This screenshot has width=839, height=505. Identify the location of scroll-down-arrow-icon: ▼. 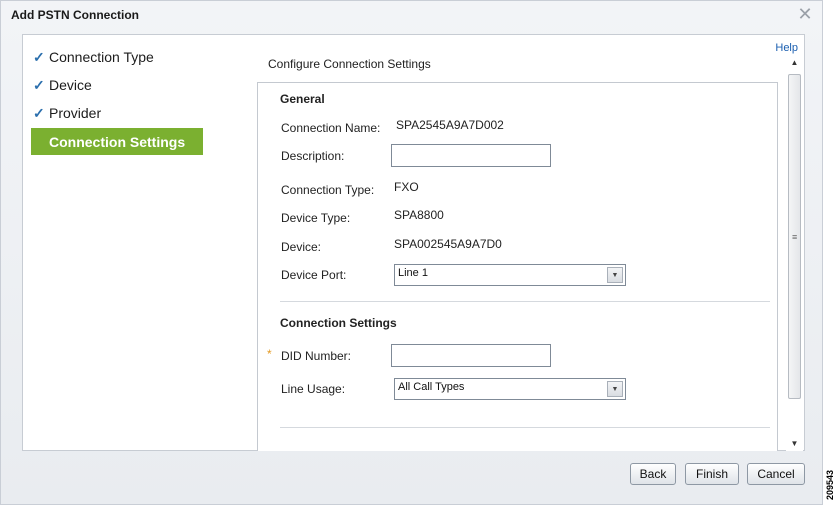
(794, 443).